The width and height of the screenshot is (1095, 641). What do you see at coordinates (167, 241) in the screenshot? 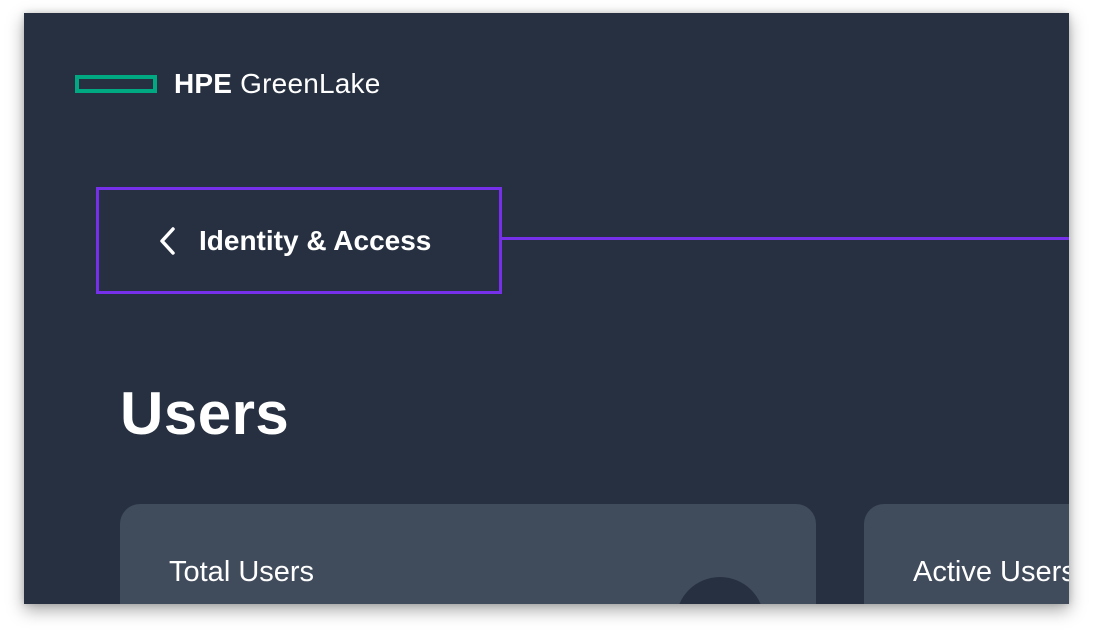
I see `chevron-left-icon` at bounding box center [167, 241].